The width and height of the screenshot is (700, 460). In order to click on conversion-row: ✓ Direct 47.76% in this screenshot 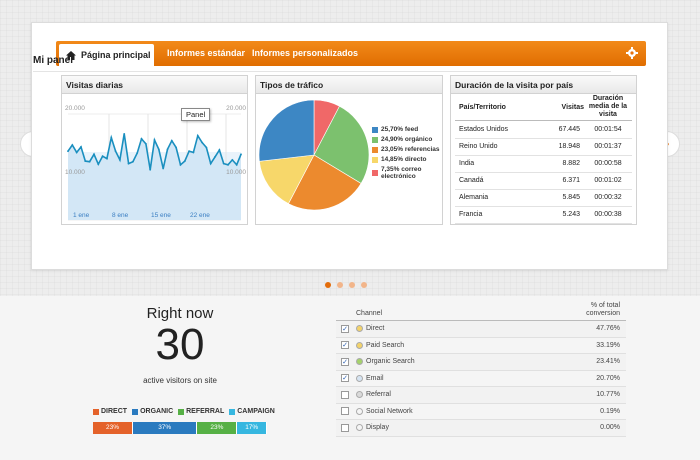, I will do `click(481, 329)`.